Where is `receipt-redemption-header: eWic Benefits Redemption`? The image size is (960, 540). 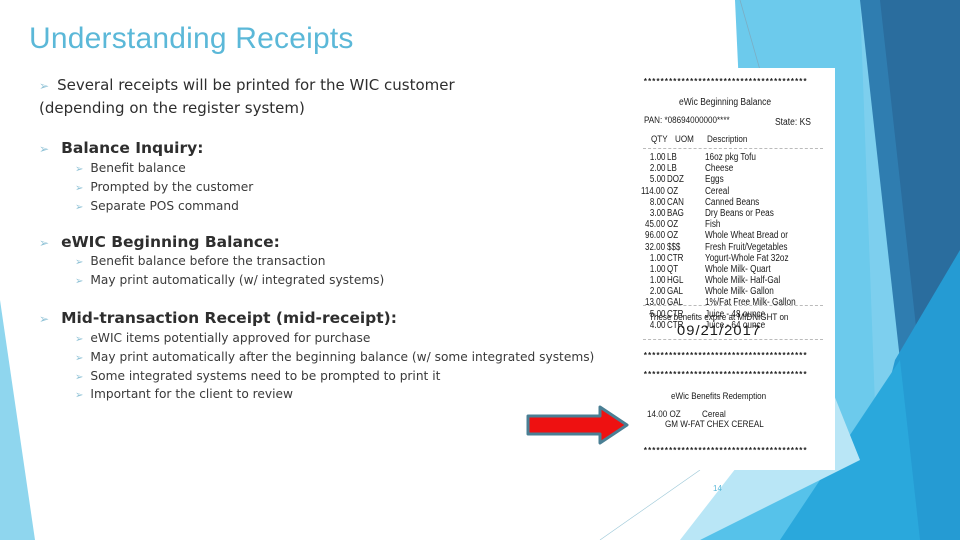 receipt-redemption-header: eWic Benefits Redemption is located at coordinates (719, 396).